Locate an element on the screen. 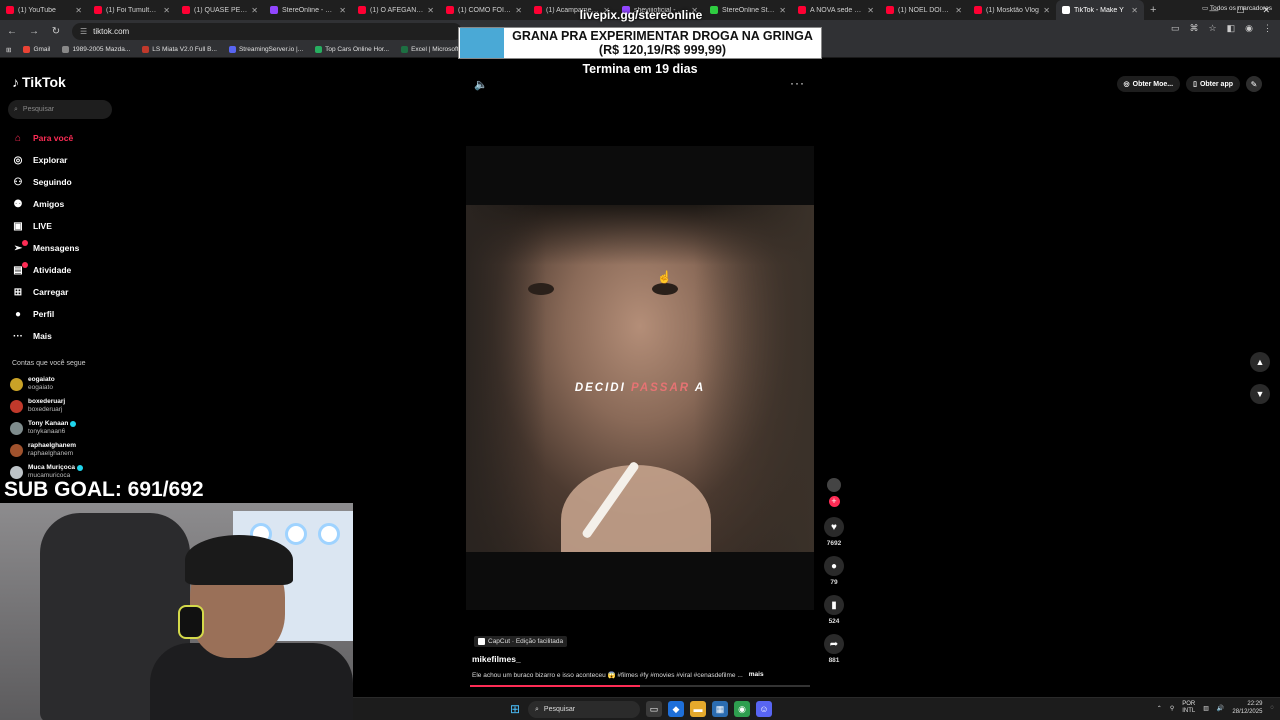  sidebar-item-atividade: ▤ Atividade is located at coordinates (72, 270).